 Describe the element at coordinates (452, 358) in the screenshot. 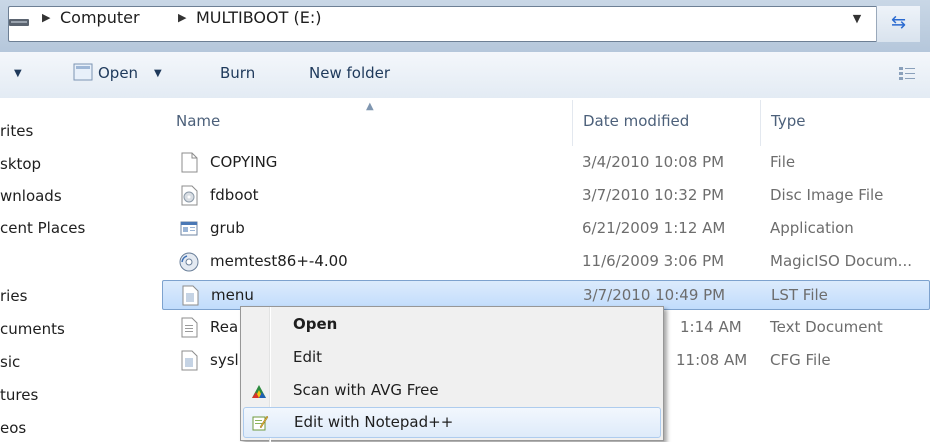

I see `menu-item-edit: Edit` at that location.